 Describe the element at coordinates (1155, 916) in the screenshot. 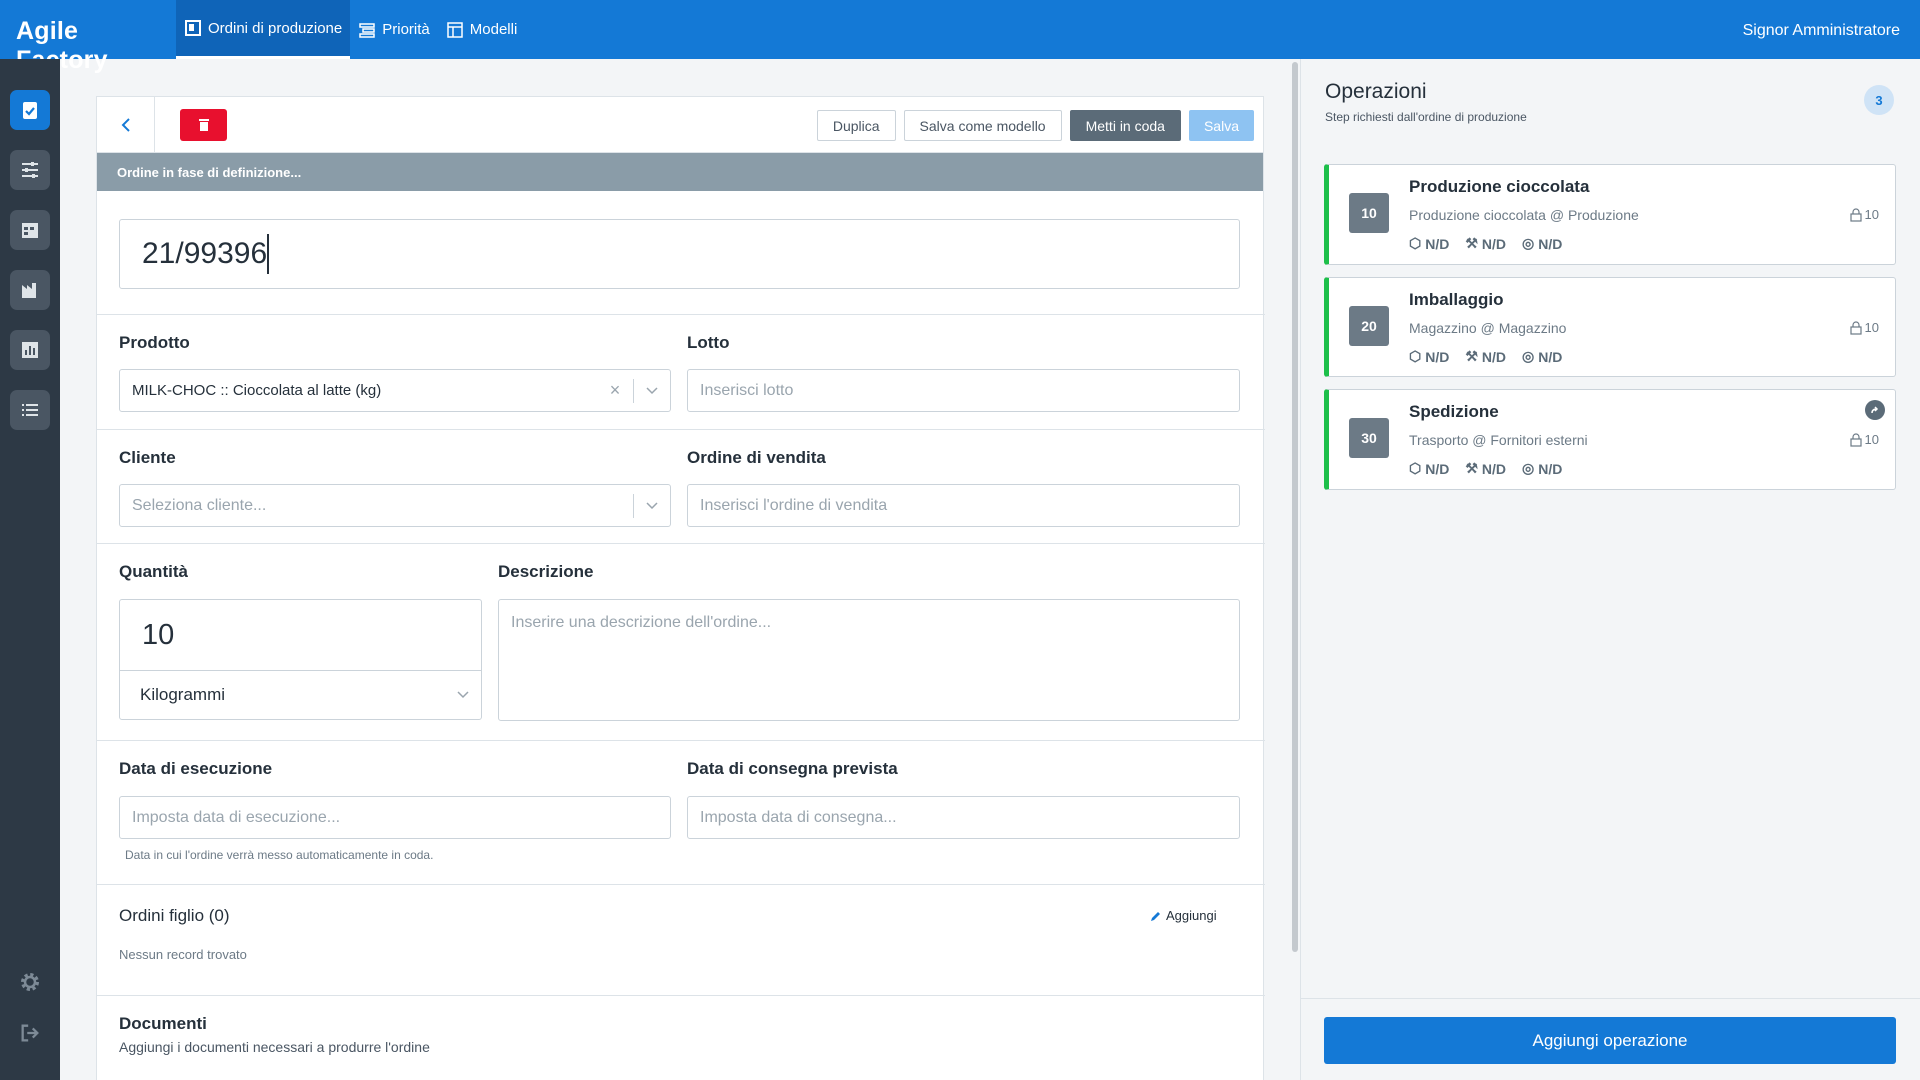

I see `pencil-icon` at that location.